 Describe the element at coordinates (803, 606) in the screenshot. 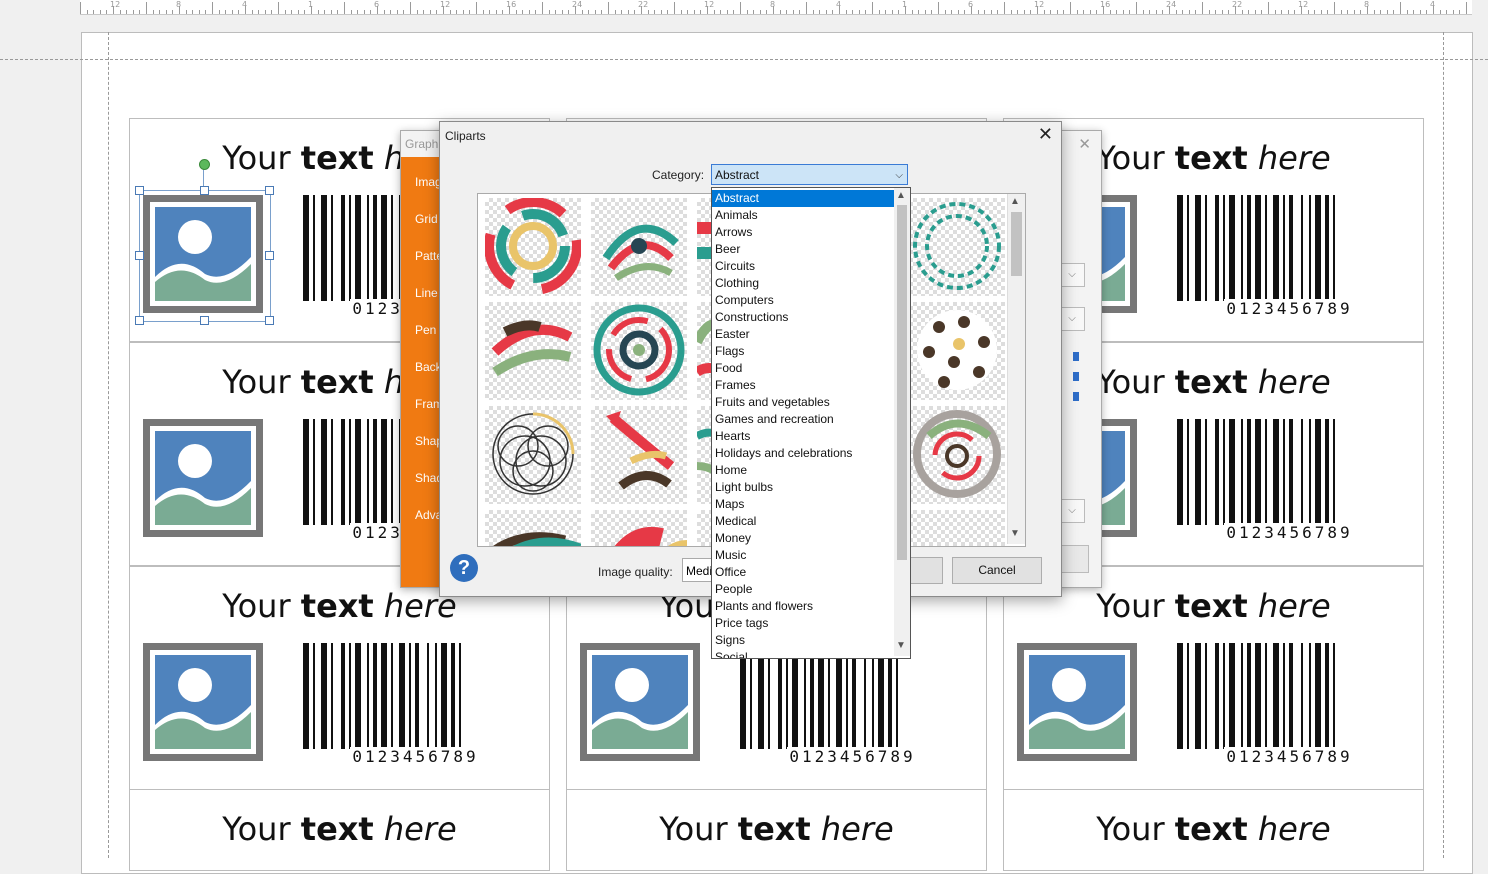

I see `category-option: Plants and flowers` at that location.